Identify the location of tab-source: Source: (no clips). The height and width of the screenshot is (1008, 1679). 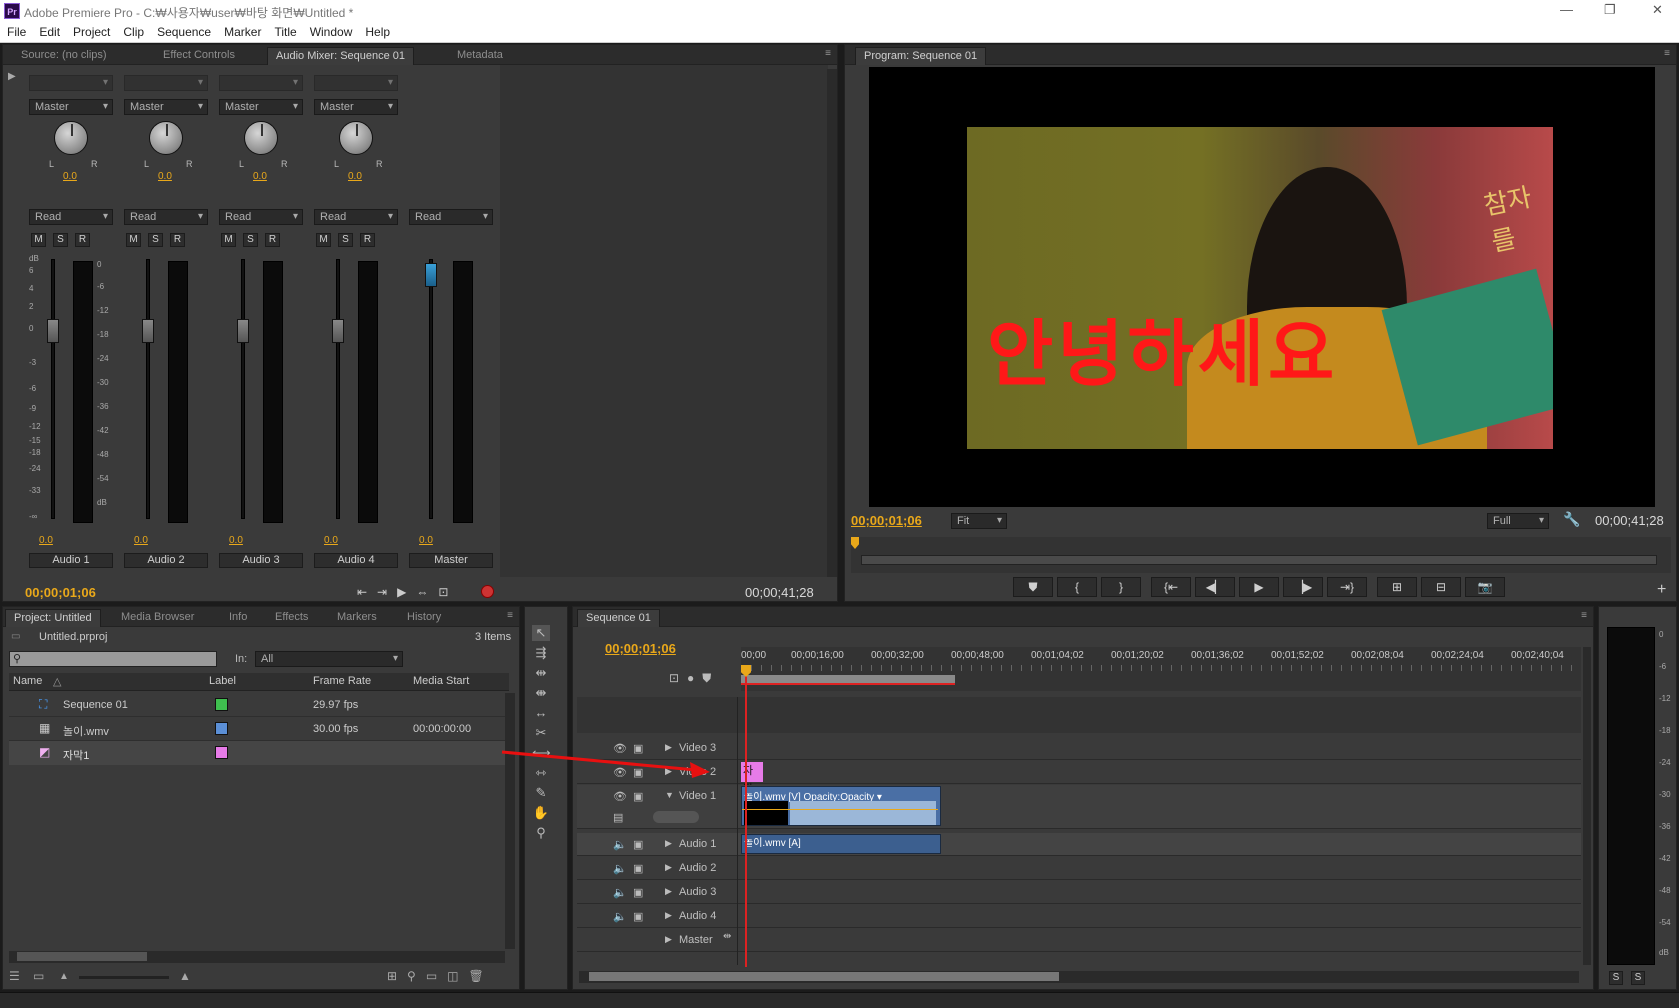
(64, 56).